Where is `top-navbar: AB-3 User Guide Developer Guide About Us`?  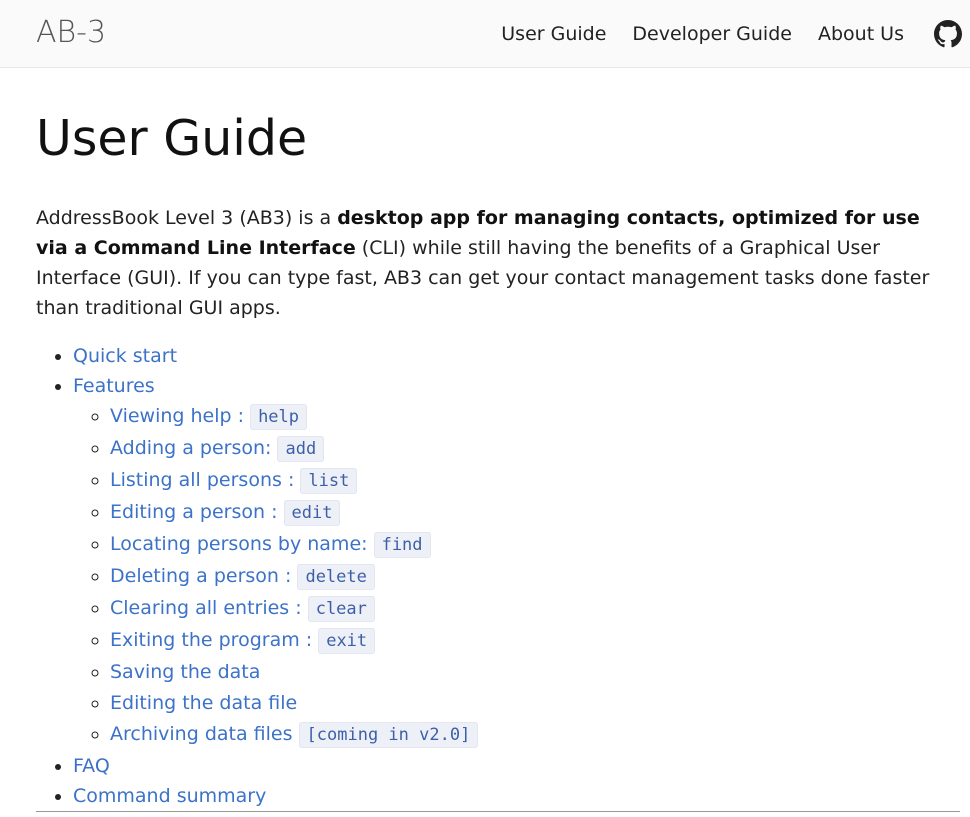
top-navbar: AB-3 User Guide Developer Guide About Us is located at coordinates (485, 34).